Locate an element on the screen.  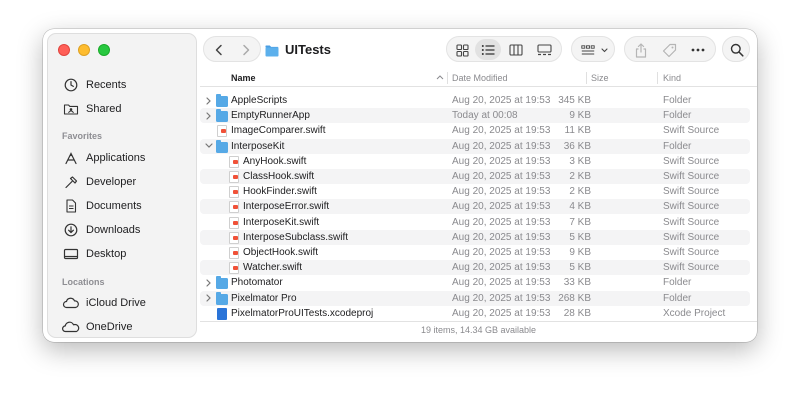
close-button is located at coordinates (64, 50).